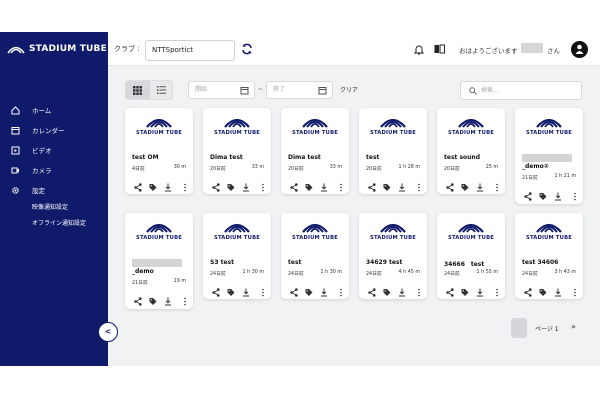 The width and height of the screenshot is (600, 400). What do you see at coordinates (159, 151) in the screenshot?
I see `video-card: STADIUM TUBE test OM 4日前 30 m` at bounding box center [159, 151].